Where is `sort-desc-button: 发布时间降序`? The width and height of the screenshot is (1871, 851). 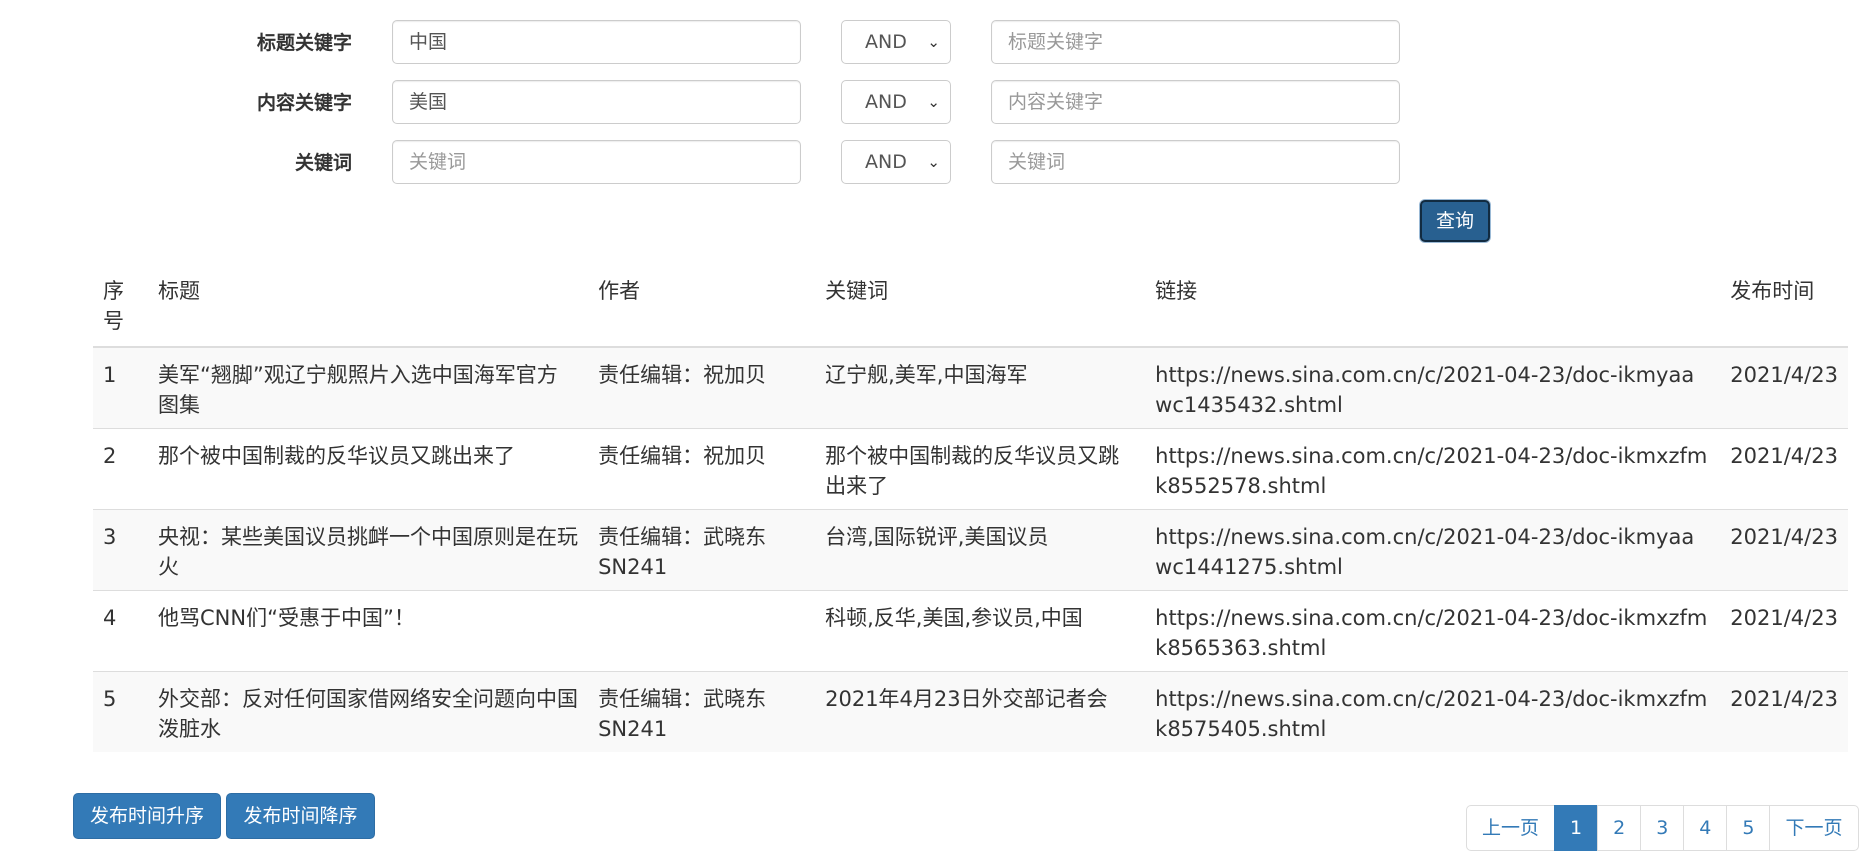 sort-desc-button: 发布时间降序 is located at coordinates (300, 816).